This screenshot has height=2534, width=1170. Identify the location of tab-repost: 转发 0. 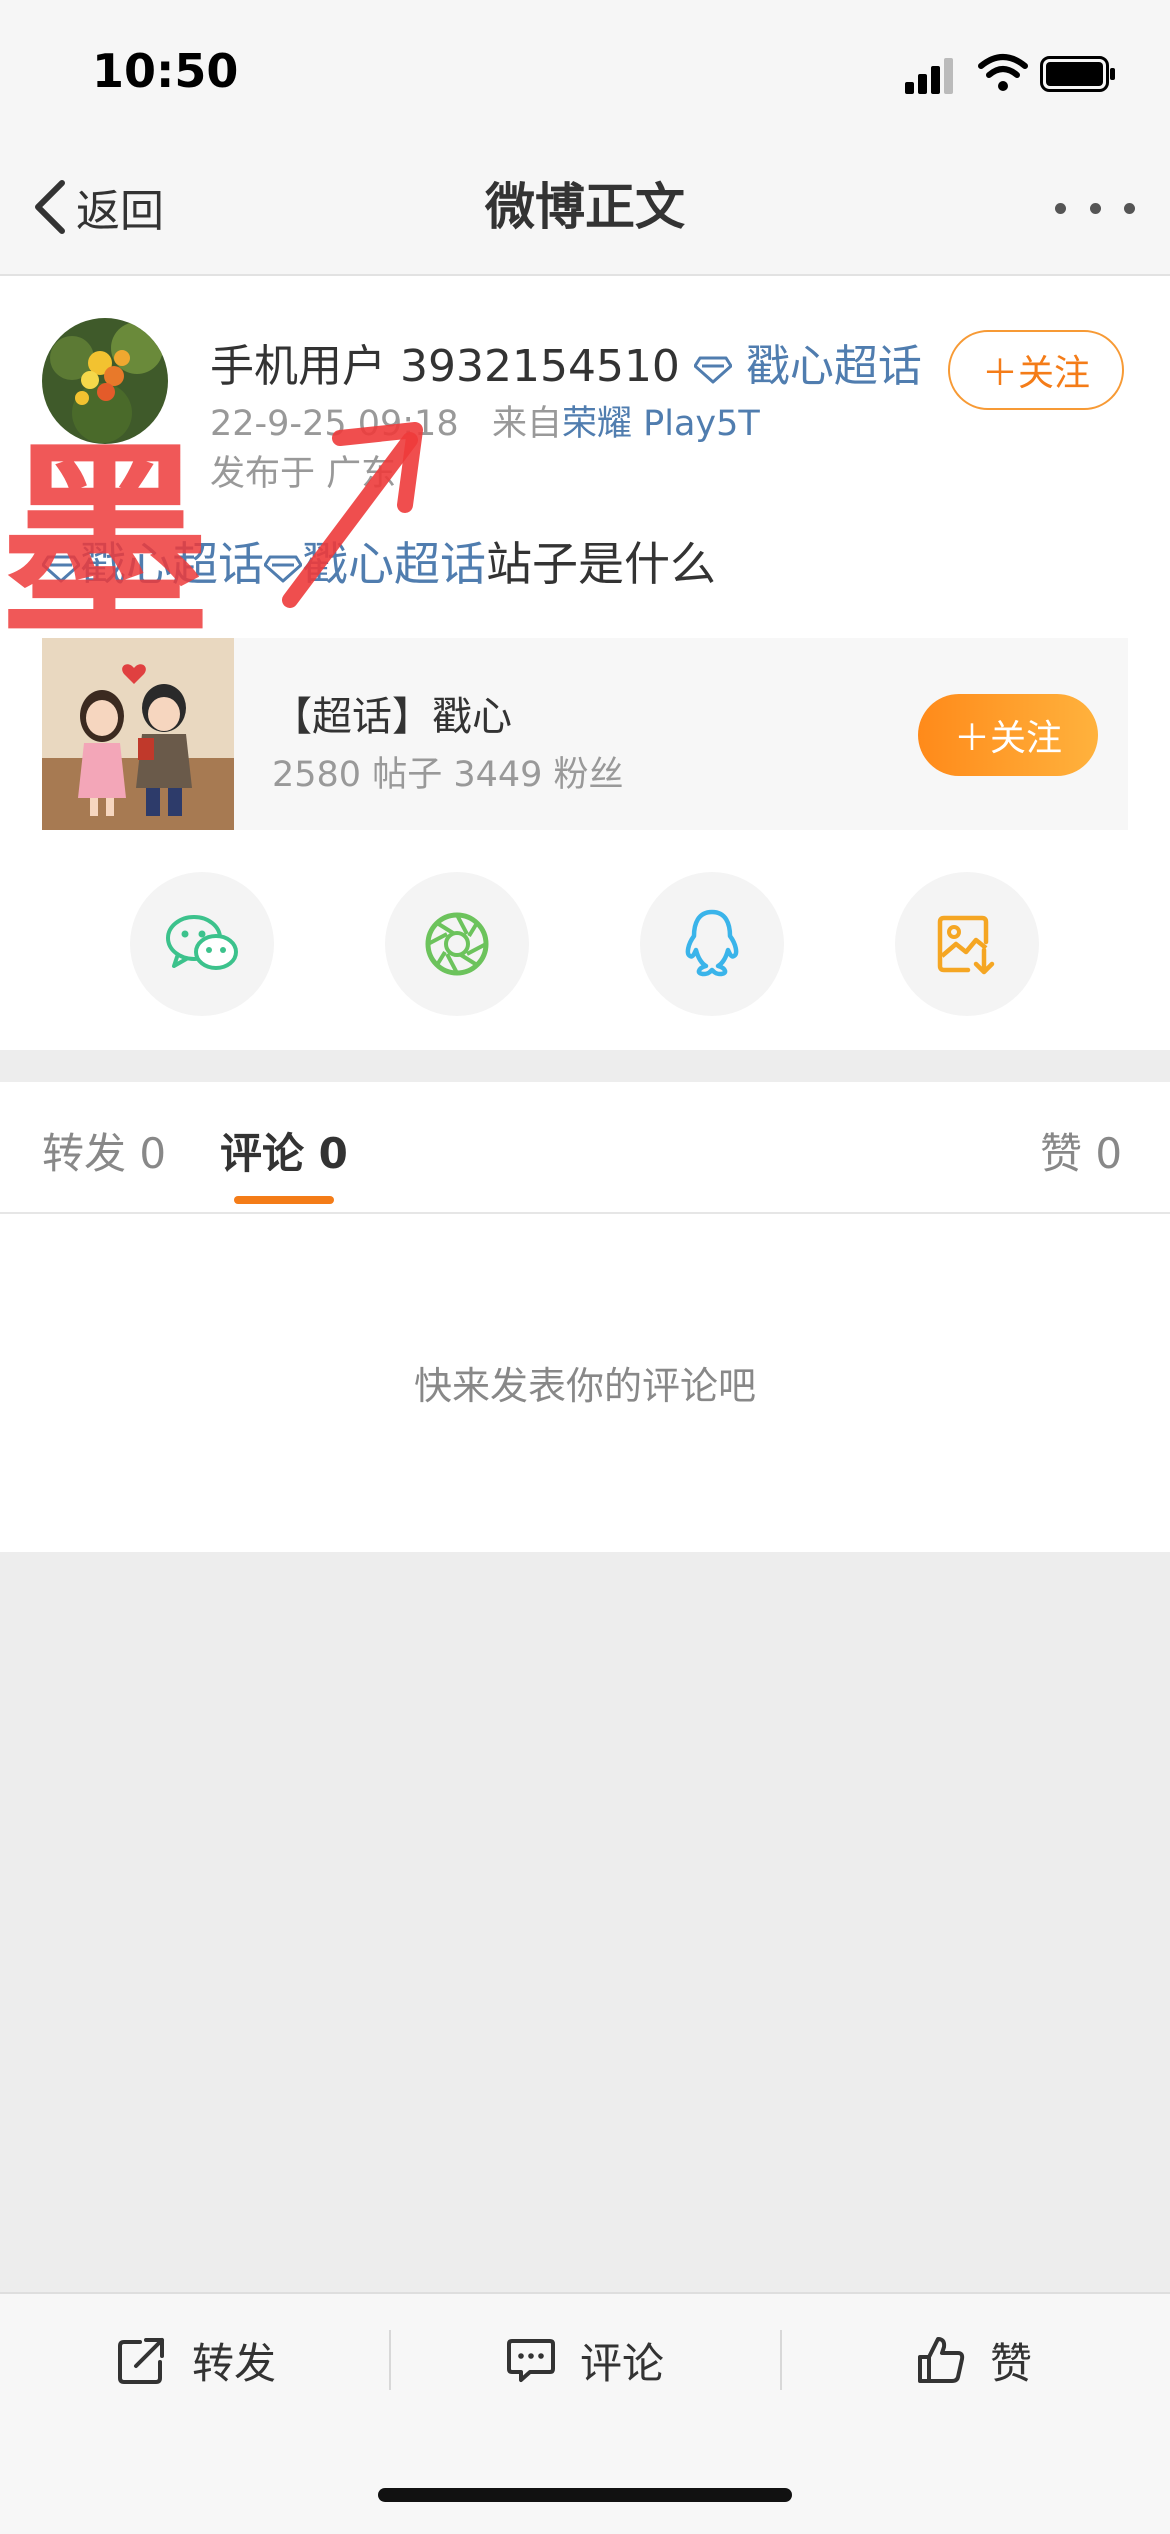
(104, 1150).